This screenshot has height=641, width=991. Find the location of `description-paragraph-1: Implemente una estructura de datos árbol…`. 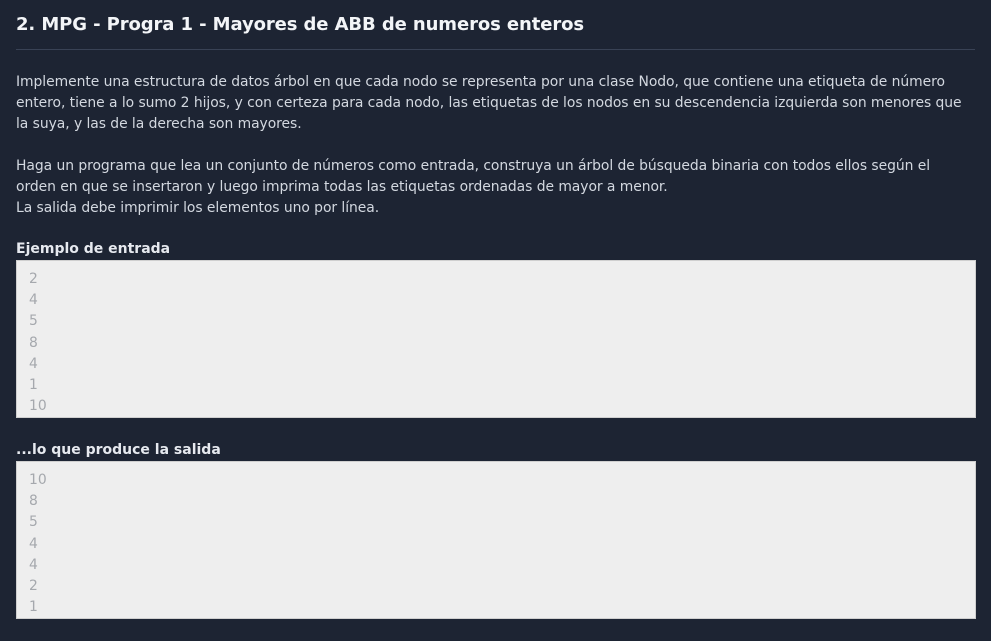

description-paragraph-1: Implemente una estructura de datos árbol… is located at coordinates (489, 103).